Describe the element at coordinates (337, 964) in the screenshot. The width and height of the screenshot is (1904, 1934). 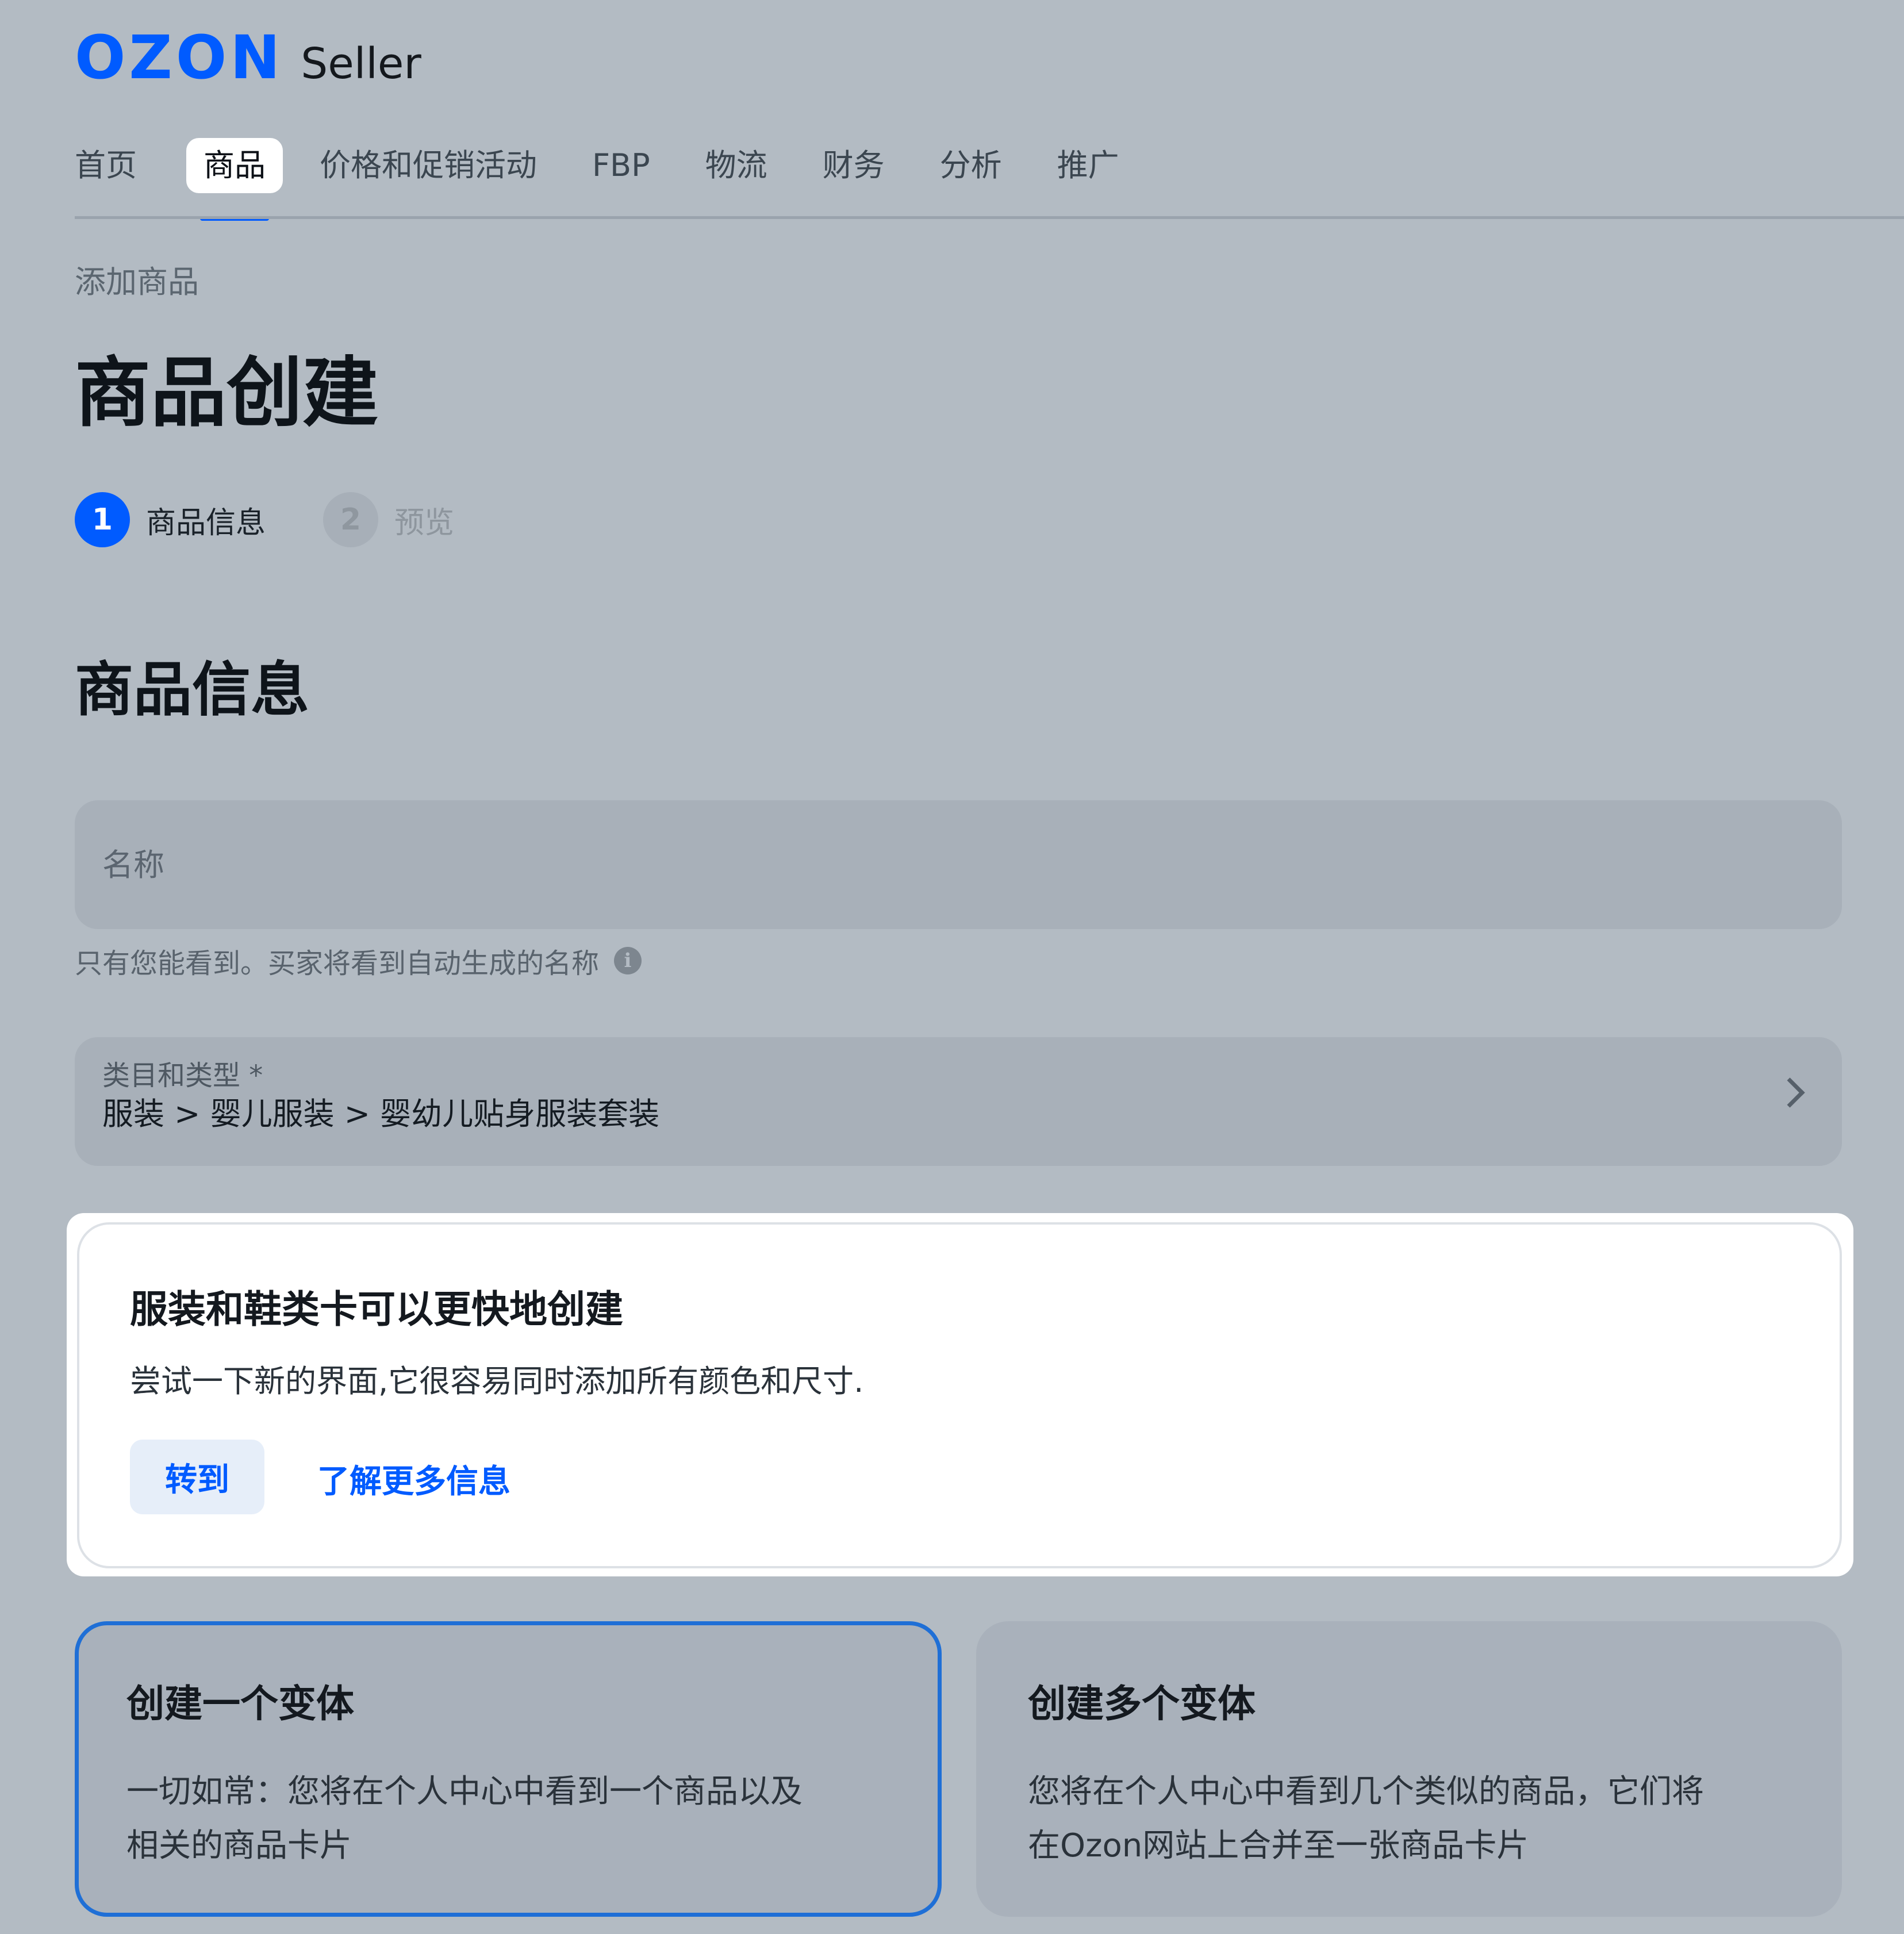
I see `name-hint-text: 只有您能看到。买家将看到自动生成的名称` at that location.